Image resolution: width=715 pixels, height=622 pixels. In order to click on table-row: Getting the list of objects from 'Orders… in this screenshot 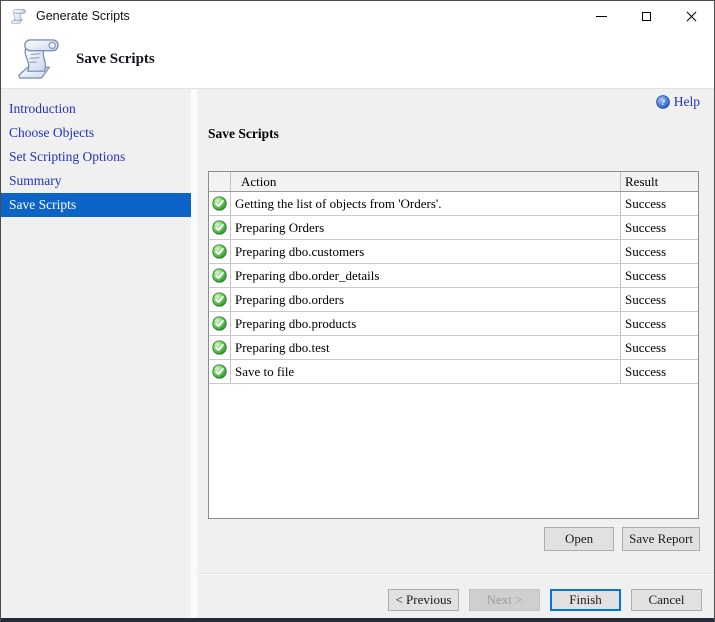, I will do `click(453, 204)`.